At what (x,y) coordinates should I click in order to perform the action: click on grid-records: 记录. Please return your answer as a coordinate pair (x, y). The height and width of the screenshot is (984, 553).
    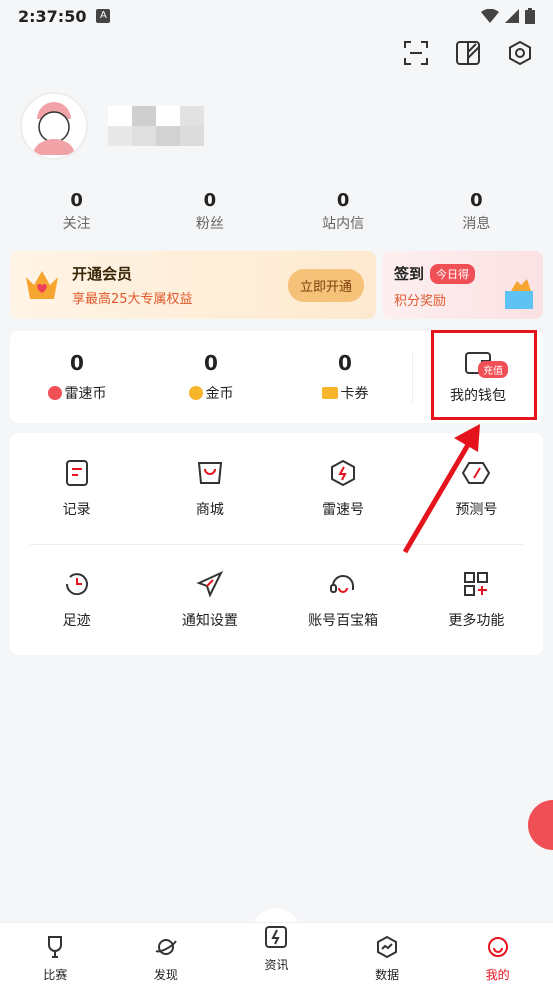
    Looking at the image, I should click on (76, 489).